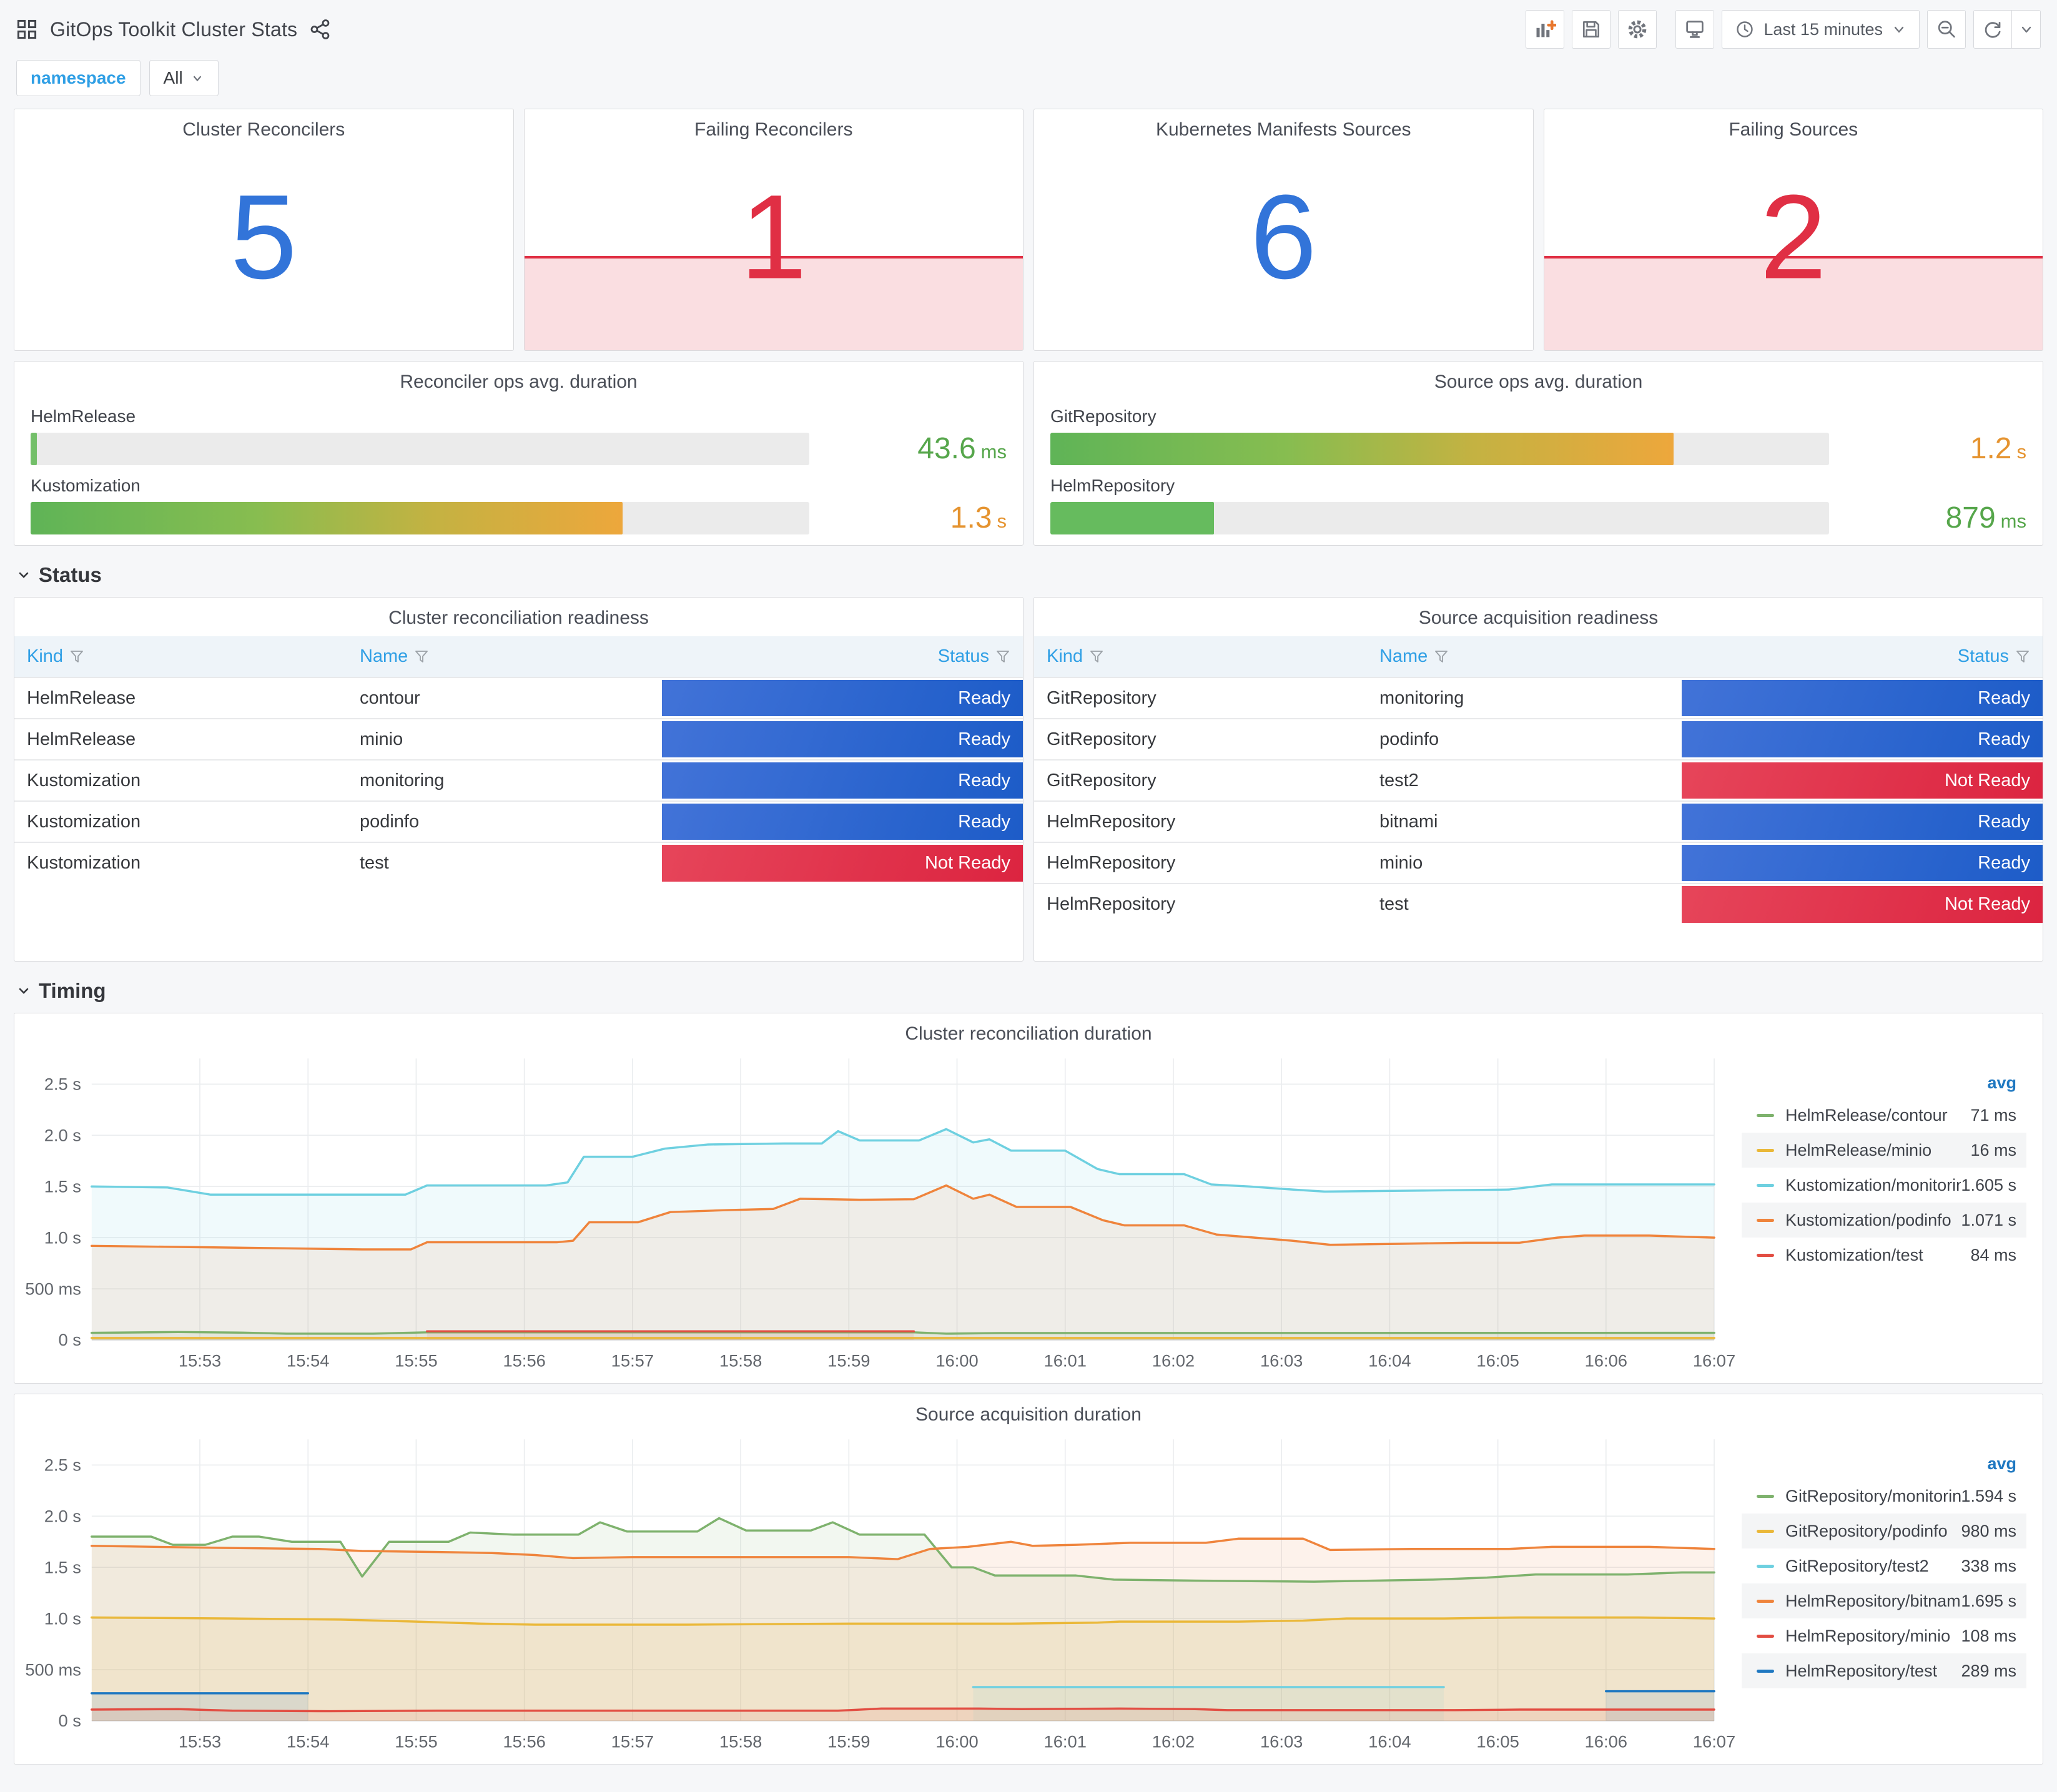  What do you see at coordinates (70, 574) in the screenshot?
I see `section-label-status: Status` at bounding box center [70, 574].